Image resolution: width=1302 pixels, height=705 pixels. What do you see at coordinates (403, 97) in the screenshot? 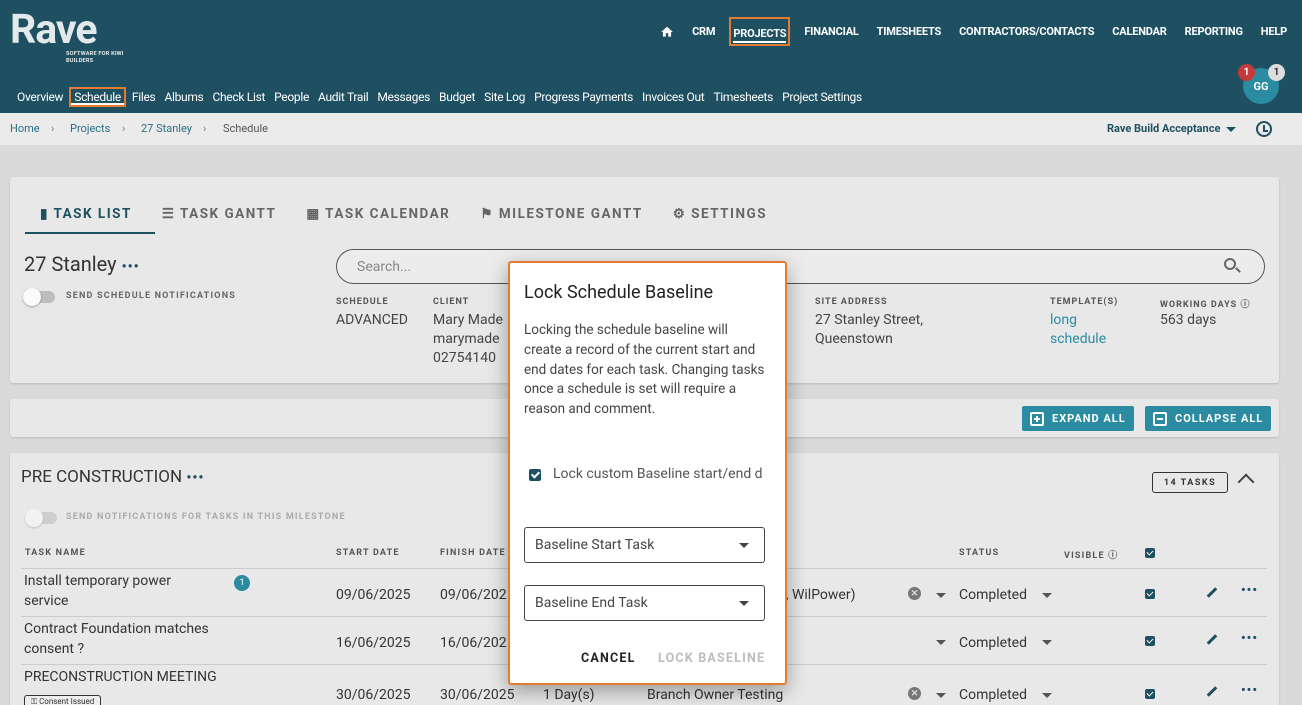
I see `subnav-messages: Messages` at bounding box center [403, 97].